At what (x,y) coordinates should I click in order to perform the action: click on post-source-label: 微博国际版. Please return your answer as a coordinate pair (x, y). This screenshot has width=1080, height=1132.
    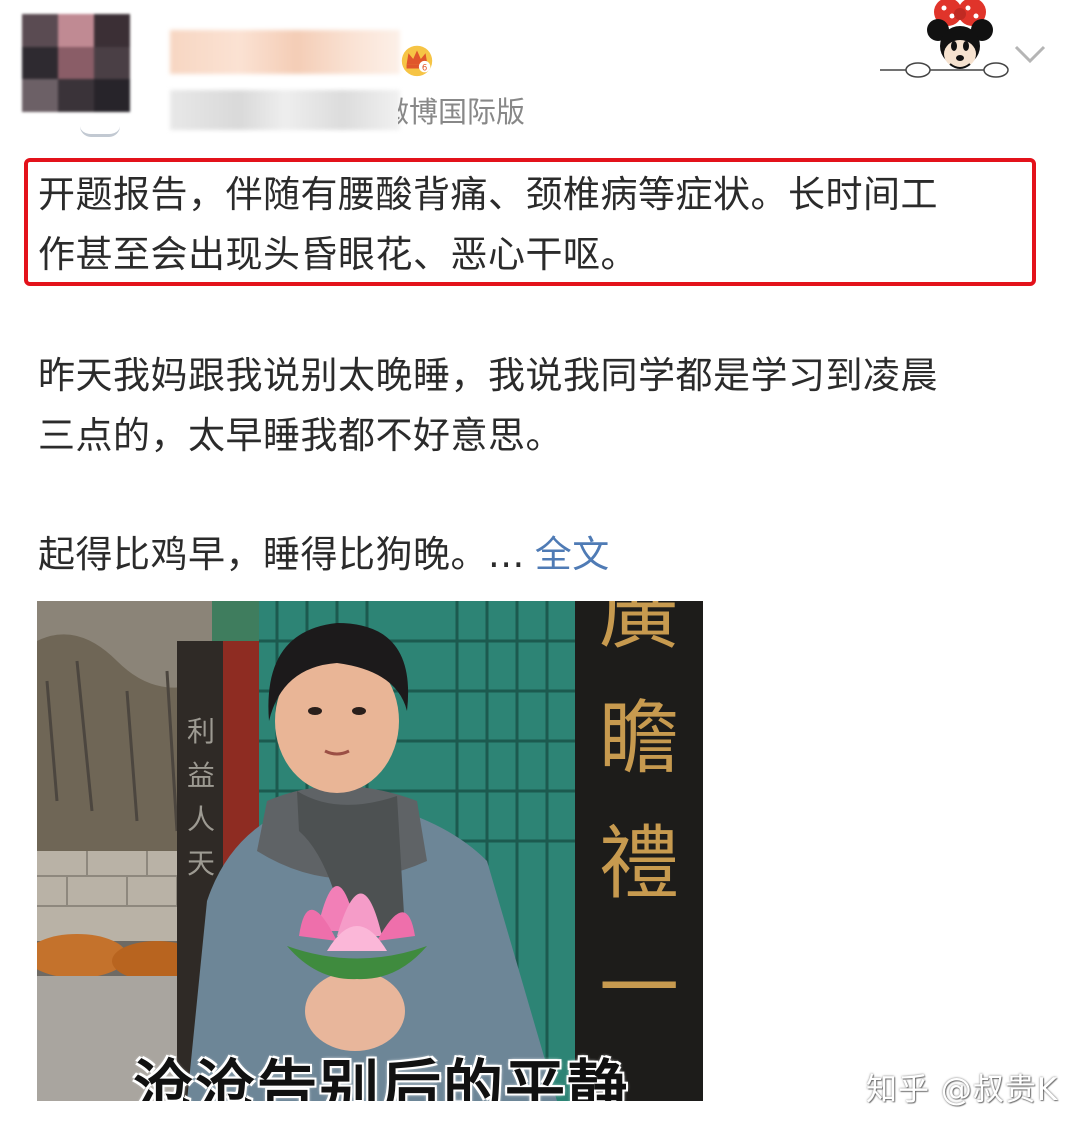
    Looking at the image, I should click on (453, 112).